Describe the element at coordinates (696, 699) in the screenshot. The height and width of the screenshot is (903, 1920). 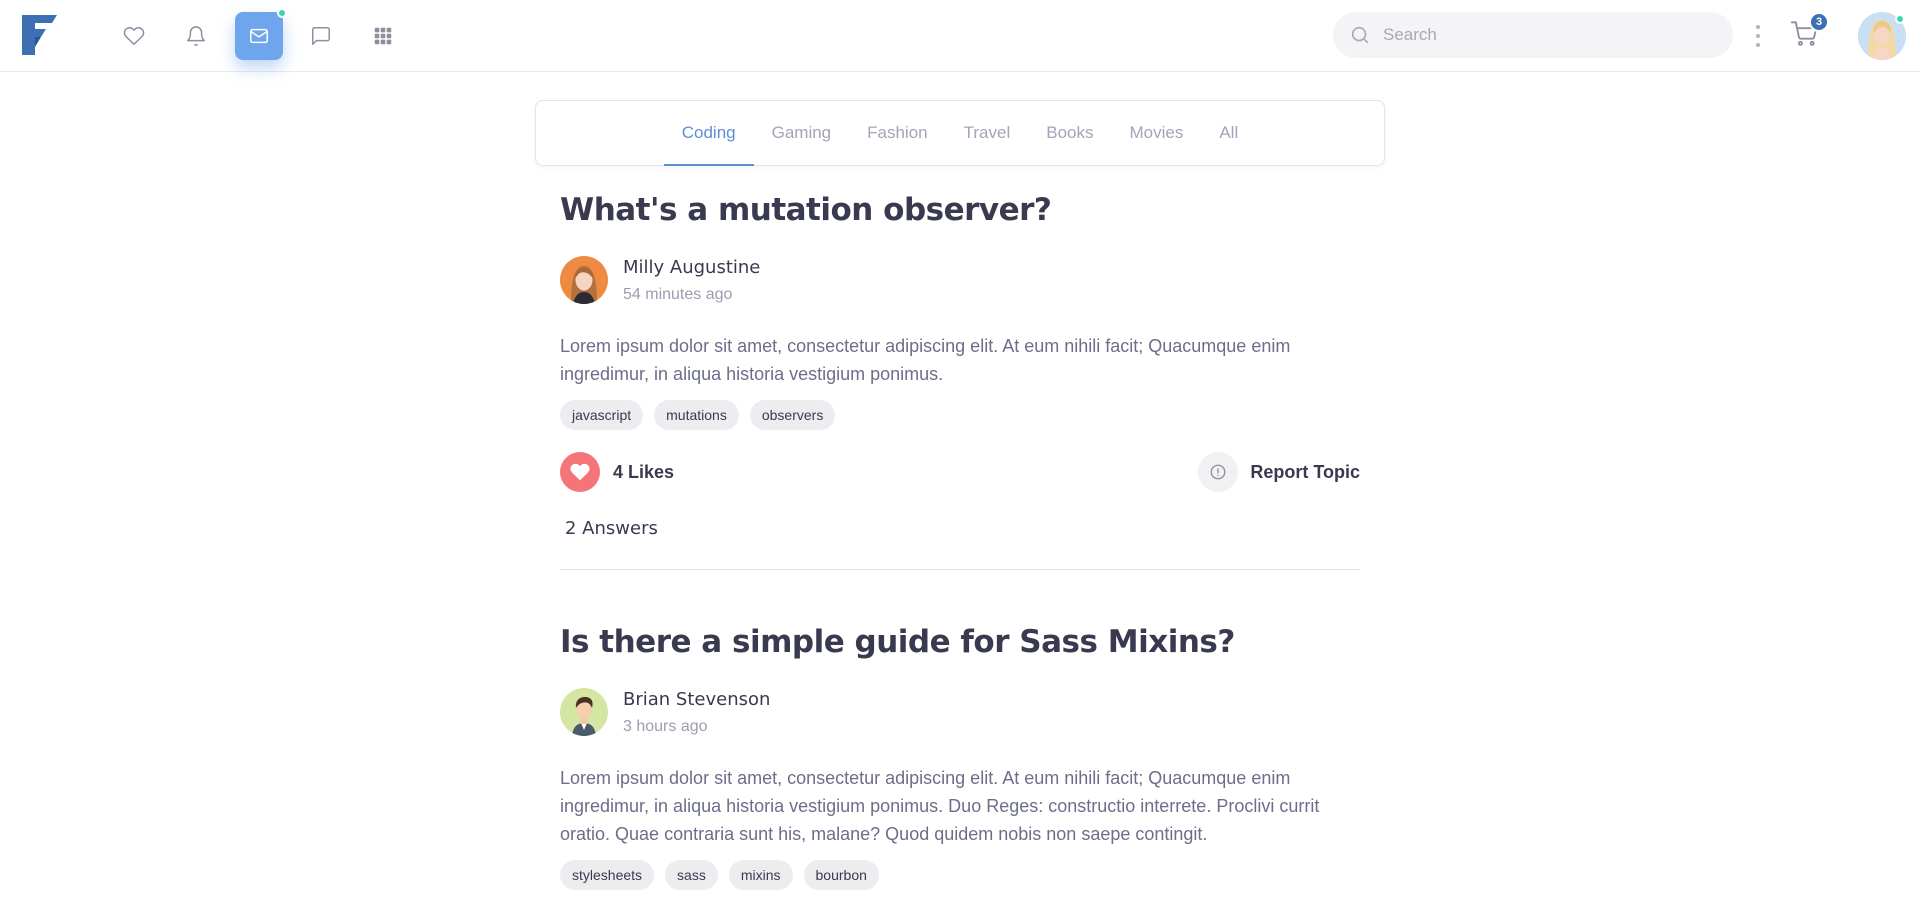
I see `author-name: Brian Stevenson` at that location.